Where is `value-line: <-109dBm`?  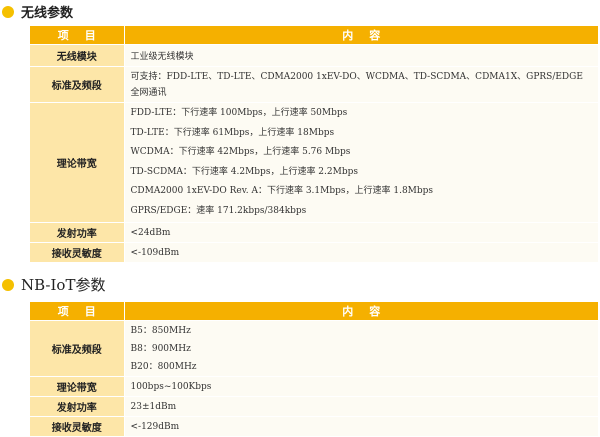 value-line: <-109dBm is located at coordinates (155, 252).